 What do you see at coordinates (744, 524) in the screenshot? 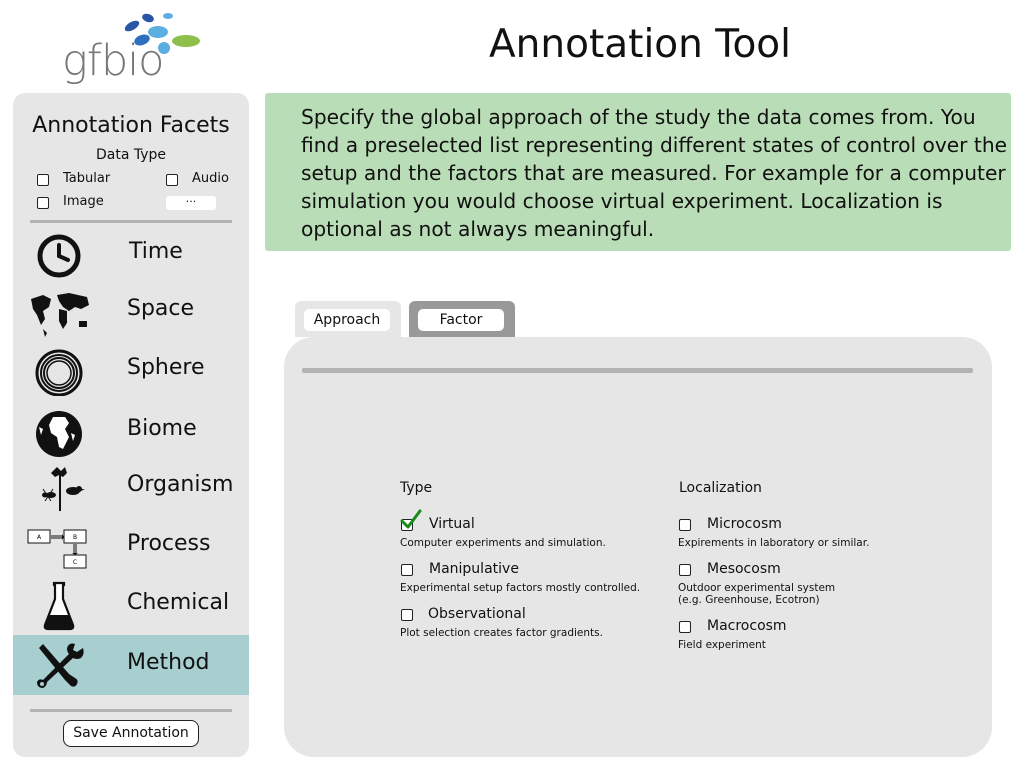
I see `microcosm-label: Microcosm` at bounding box center [744, 524].